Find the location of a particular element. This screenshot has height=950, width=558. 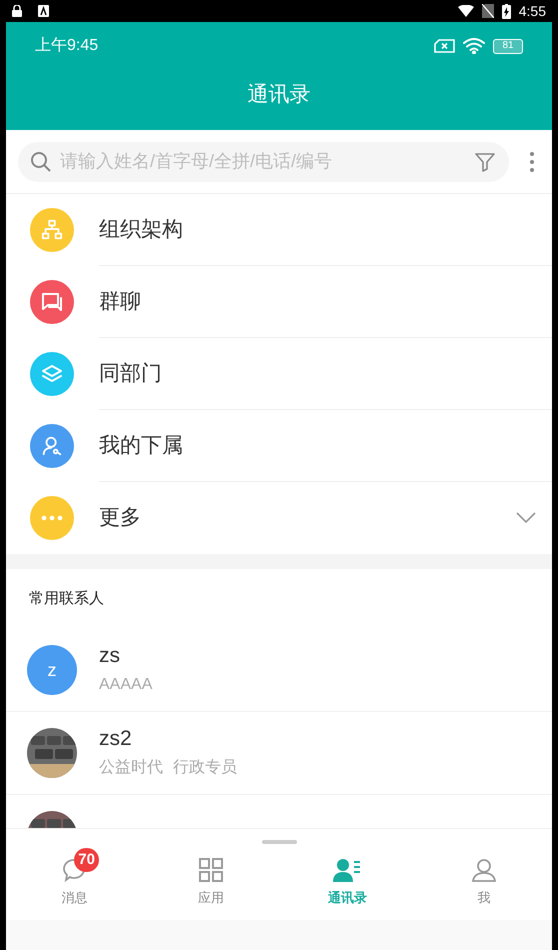

contact-detail: 公益时代 is located at coordinates (131, 768).